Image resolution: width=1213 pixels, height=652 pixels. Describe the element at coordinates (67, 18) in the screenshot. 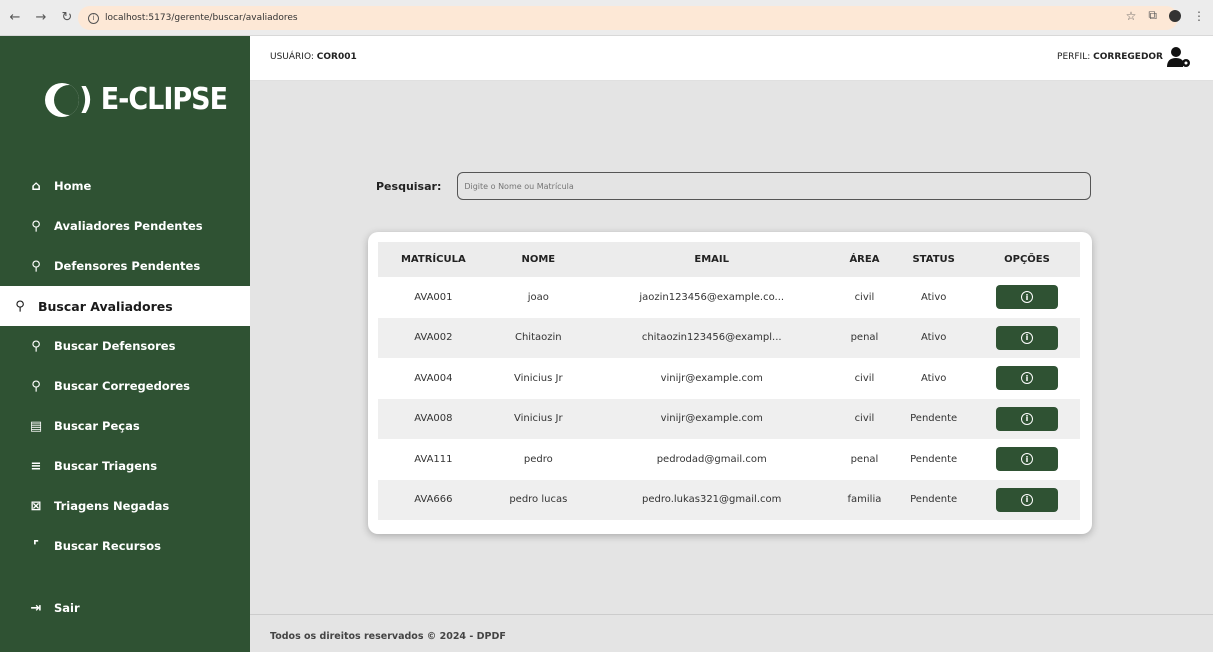

I see `reload-icon: ↻` at that location.